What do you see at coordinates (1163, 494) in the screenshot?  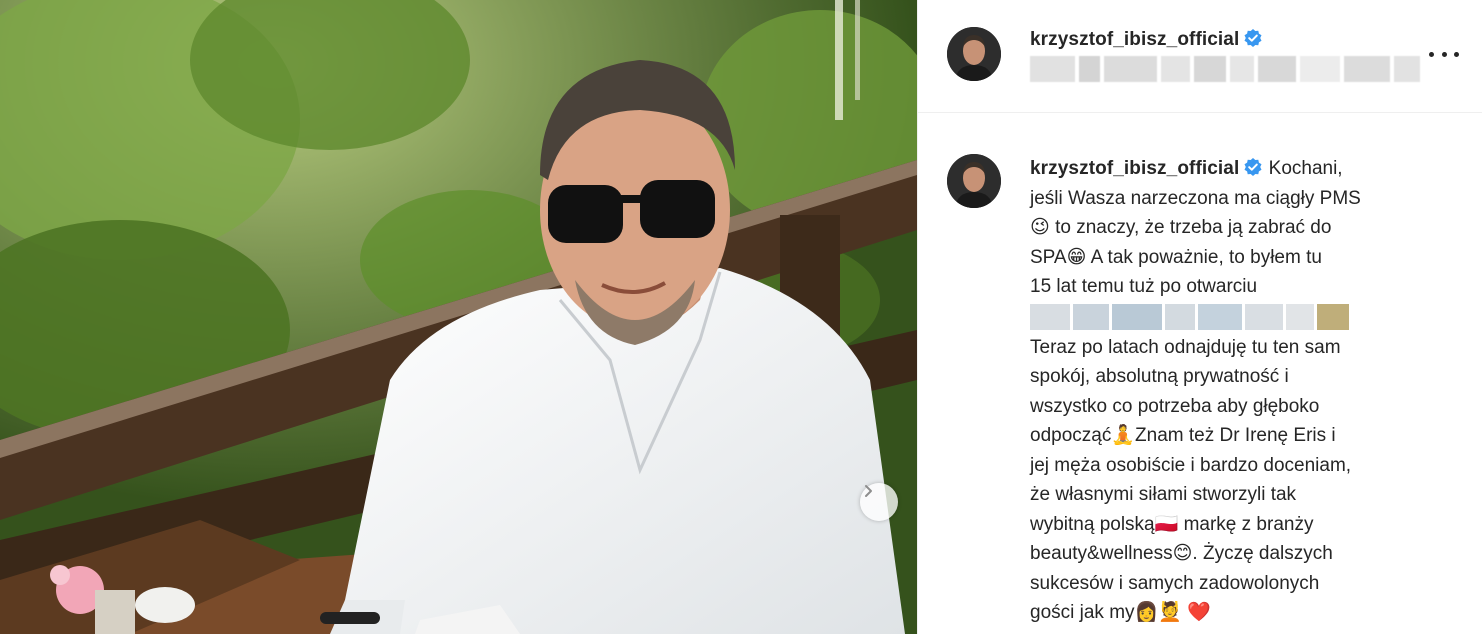 I see `caption-line: że własnymi siłami stworzyli tak` at bounding box center [1163, 494].